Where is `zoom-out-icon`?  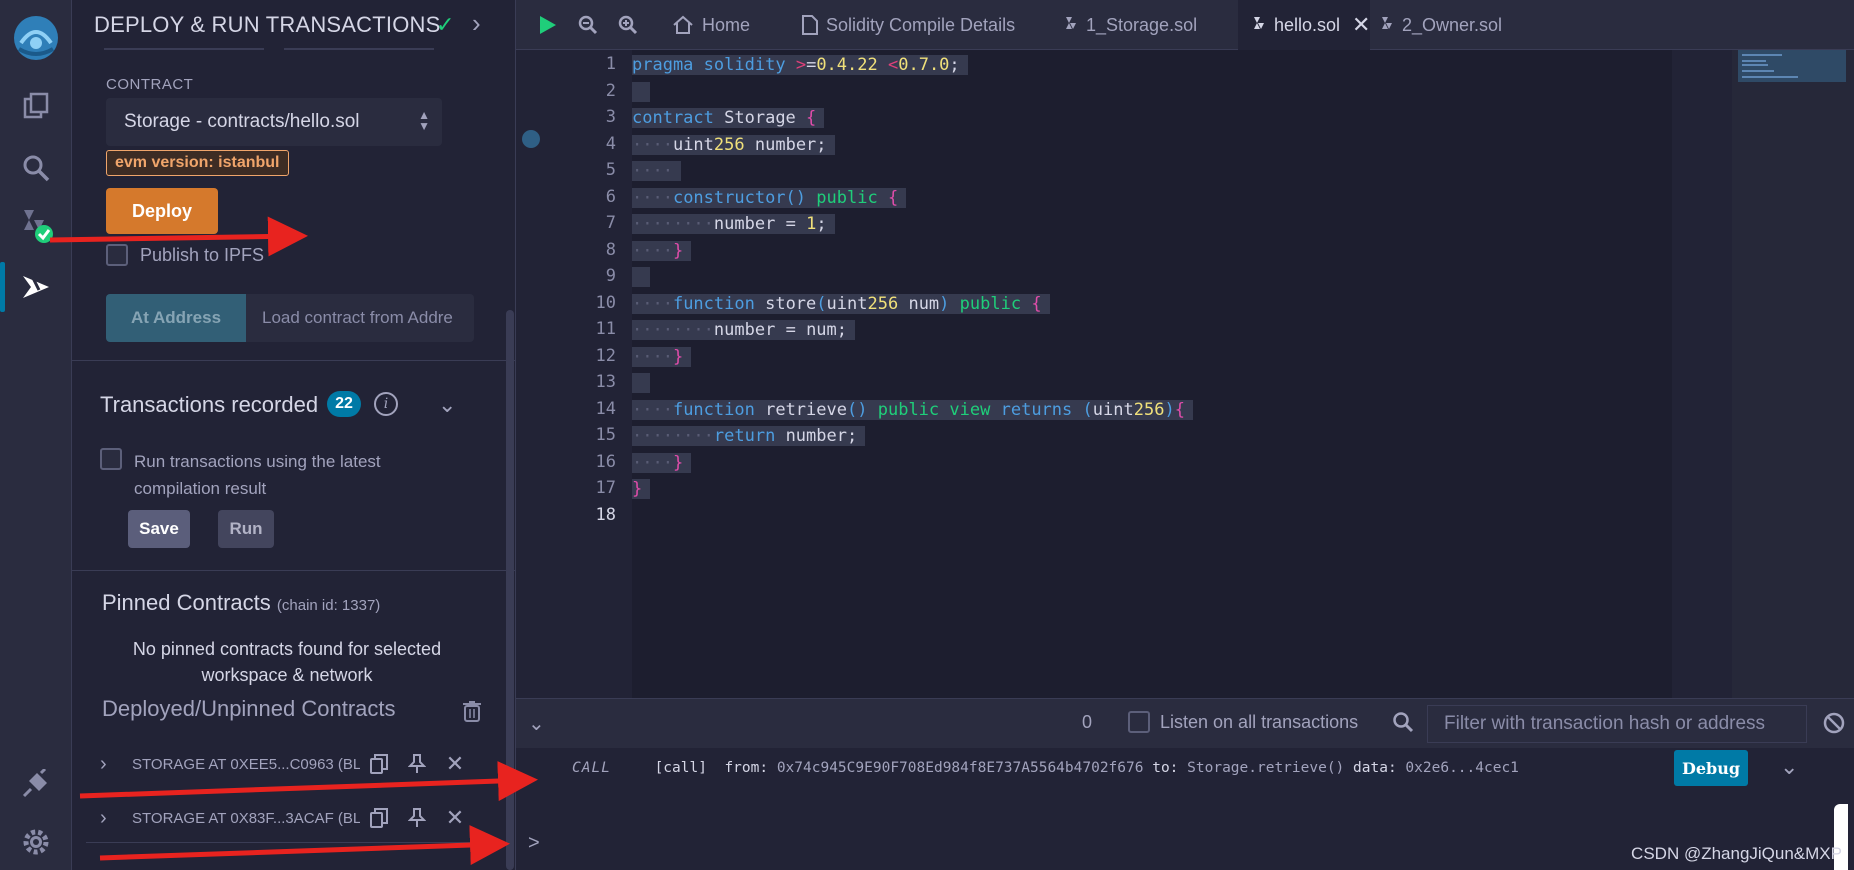
zoom-out-icon is located at coordinates (588, 25).